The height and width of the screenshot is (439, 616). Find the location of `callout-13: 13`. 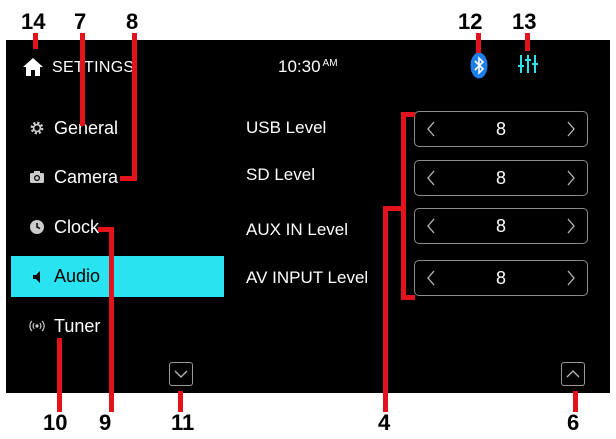

callout-13: 13 is located at coordinates (524, 21).